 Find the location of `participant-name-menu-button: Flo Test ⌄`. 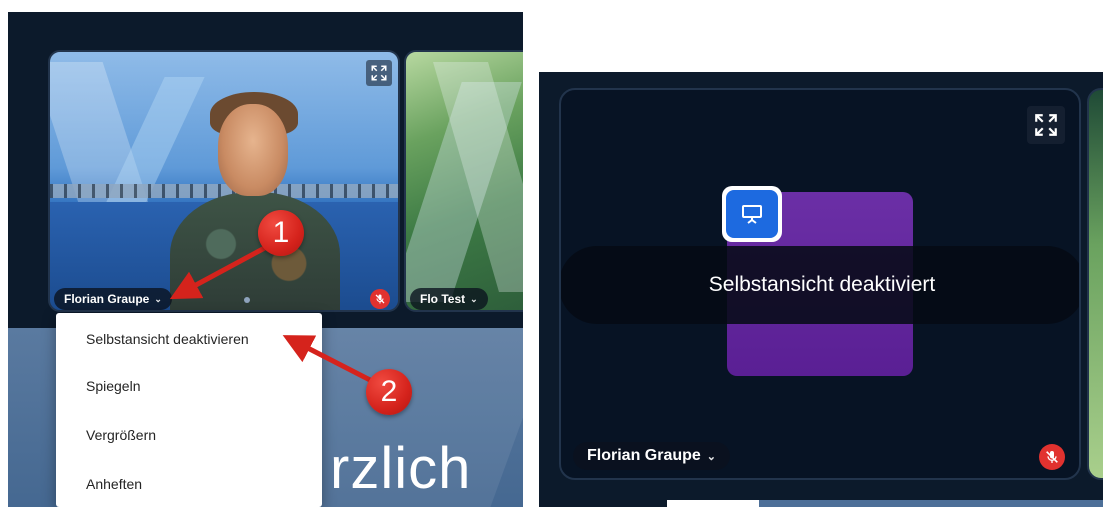

participant-name-menu-button: Flo Test ⌄ is located at coordinates (449, 299).